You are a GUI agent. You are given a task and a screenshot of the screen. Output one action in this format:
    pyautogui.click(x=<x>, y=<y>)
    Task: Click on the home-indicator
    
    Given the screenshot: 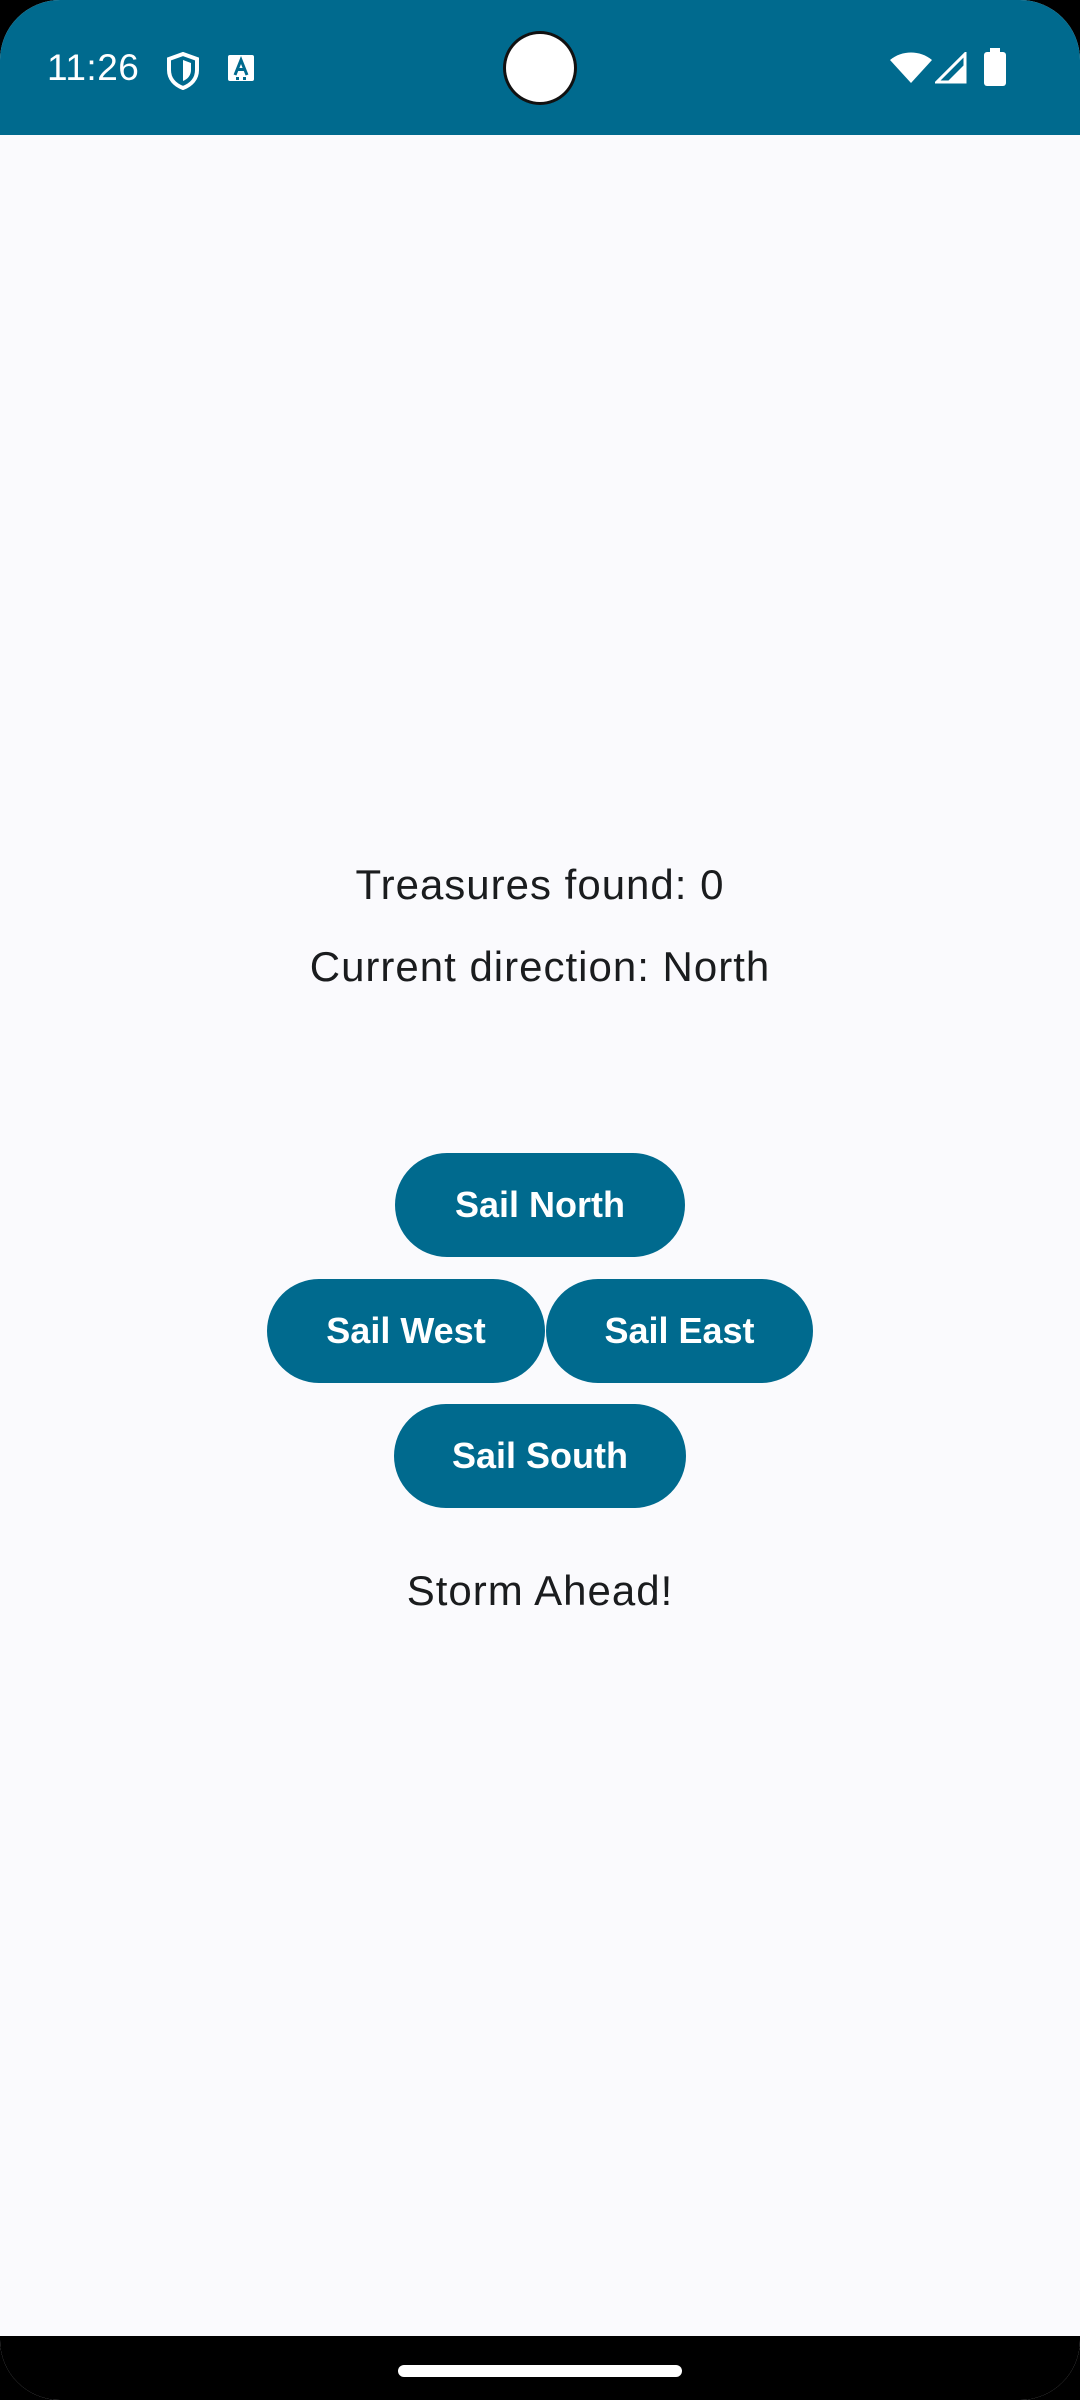 What is the action you would take?
    pyautogui.click(x=540, y=2371)
    